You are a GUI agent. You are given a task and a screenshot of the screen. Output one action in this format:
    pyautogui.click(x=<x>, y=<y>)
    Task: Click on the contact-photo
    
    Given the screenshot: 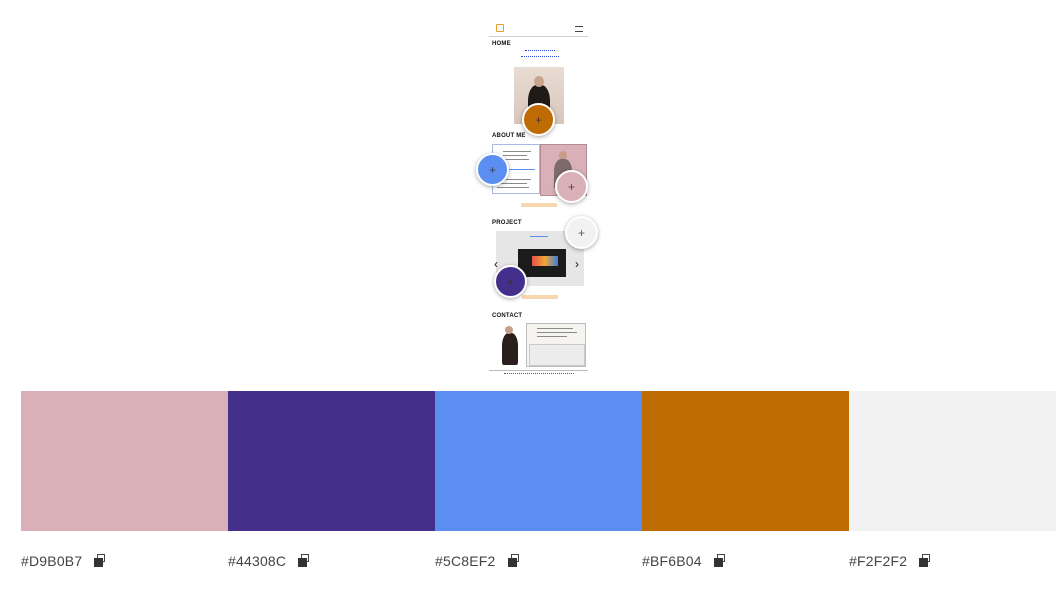 What is the action you would take?
    pyautogui.click(x=510, y=344)
    